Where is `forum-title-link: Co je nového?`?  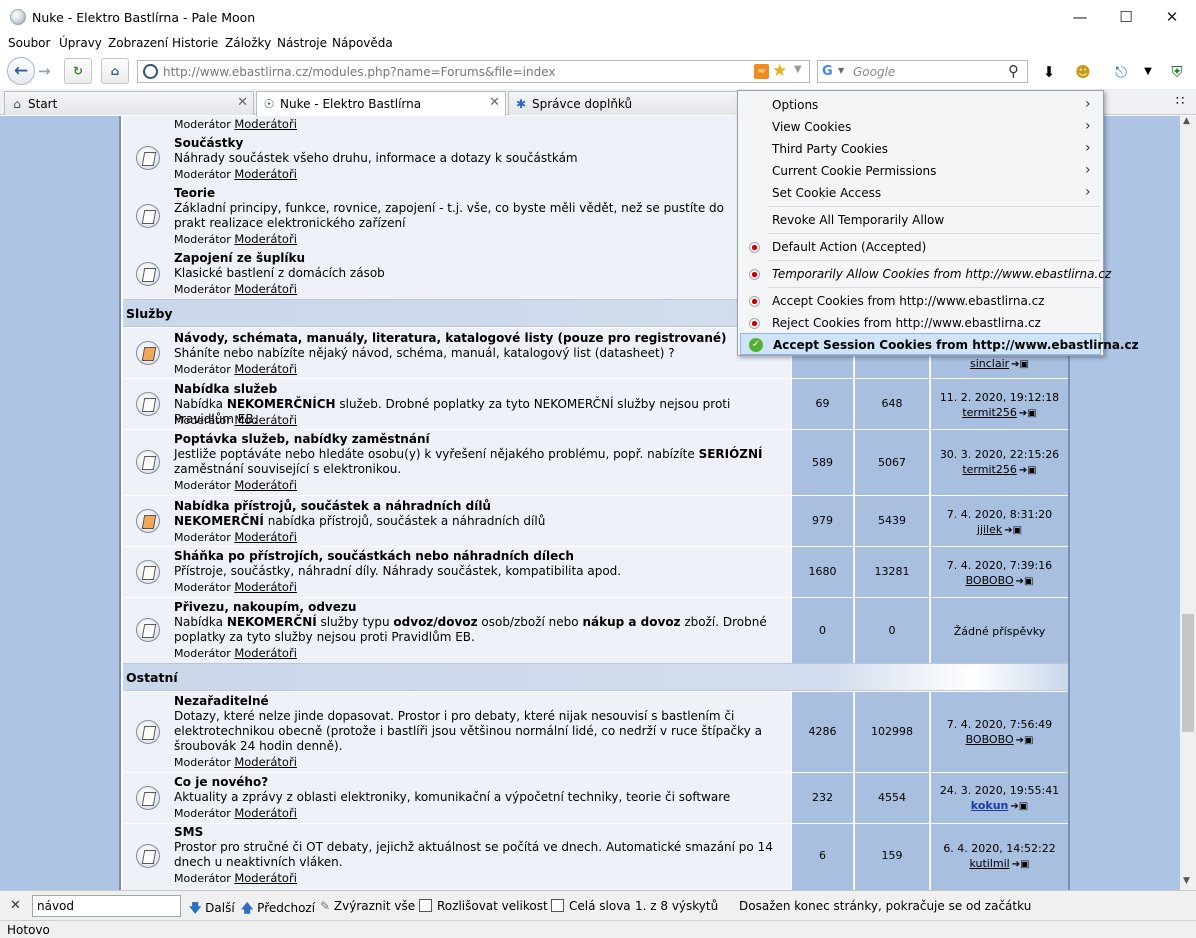
forum-title-link: Co je nového? is located at coordinates (221, 782).